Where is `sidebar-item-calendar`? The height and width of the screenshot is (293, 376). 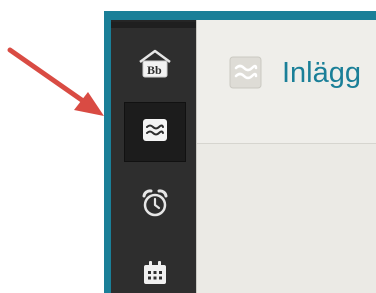 sidebar-item-calendar is located at coordinates (155, 269).